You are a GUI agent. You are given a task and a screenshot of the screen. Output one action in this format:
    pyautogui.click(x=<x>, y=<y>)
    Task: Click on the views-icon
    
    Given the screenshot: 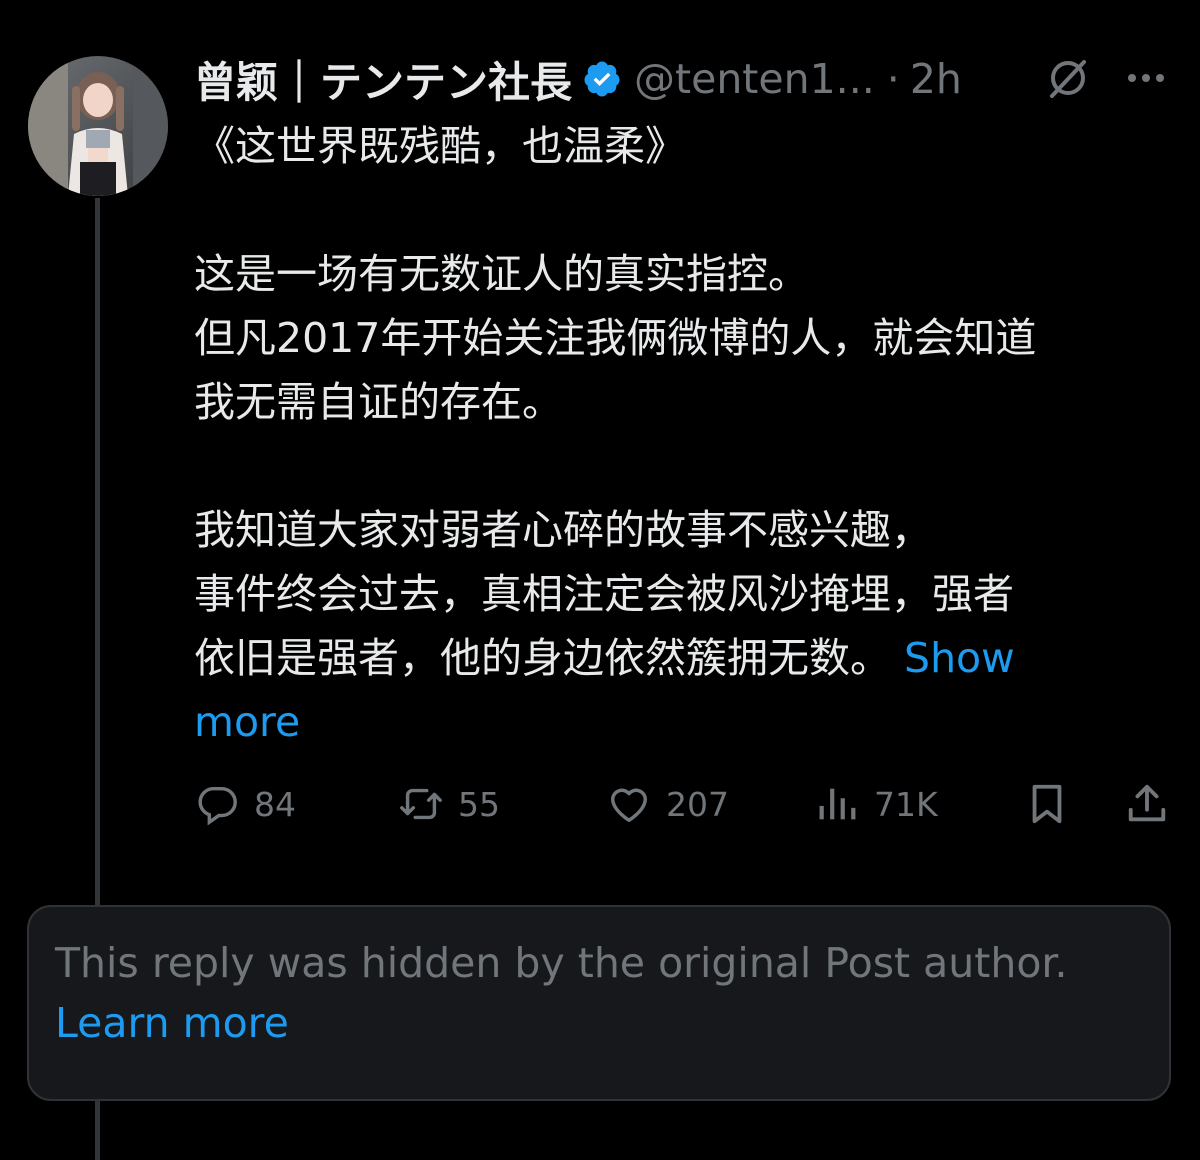 What is the action you would take?
    pyautogui.click(x=837, y=804)
    